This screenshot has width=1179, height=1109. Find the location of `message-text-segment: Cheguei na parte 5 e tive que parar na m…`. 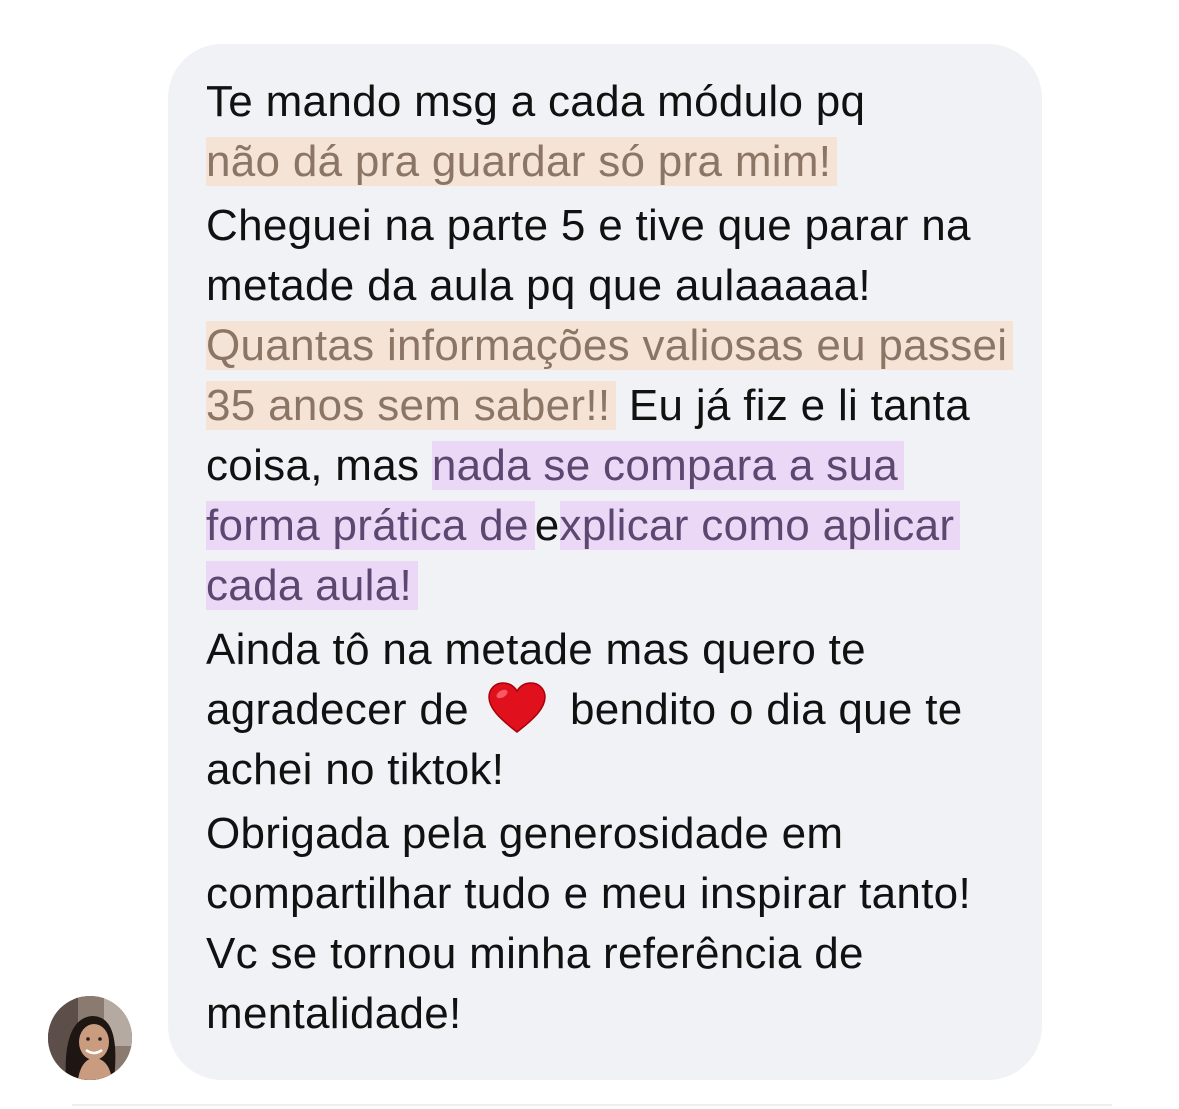

message-text-segment: Cheguei na parte 5 e tive que parar na m… is located at coordinates (588, 255).